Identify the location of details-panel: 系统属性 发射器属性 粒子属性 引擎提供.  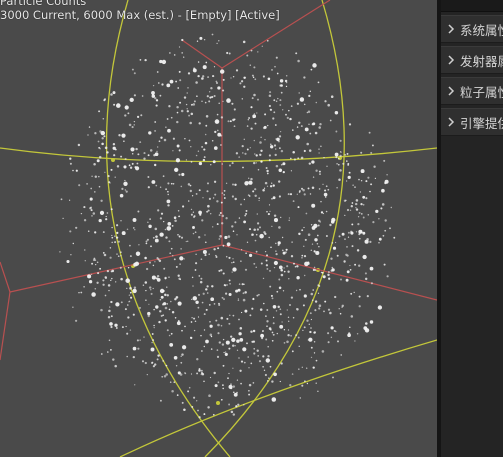
(472, 228).